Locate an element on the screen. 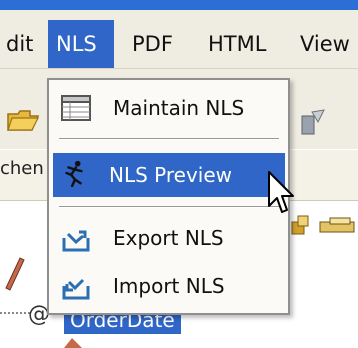  panel-tab-label: chen is located at coordinates (22, 168).